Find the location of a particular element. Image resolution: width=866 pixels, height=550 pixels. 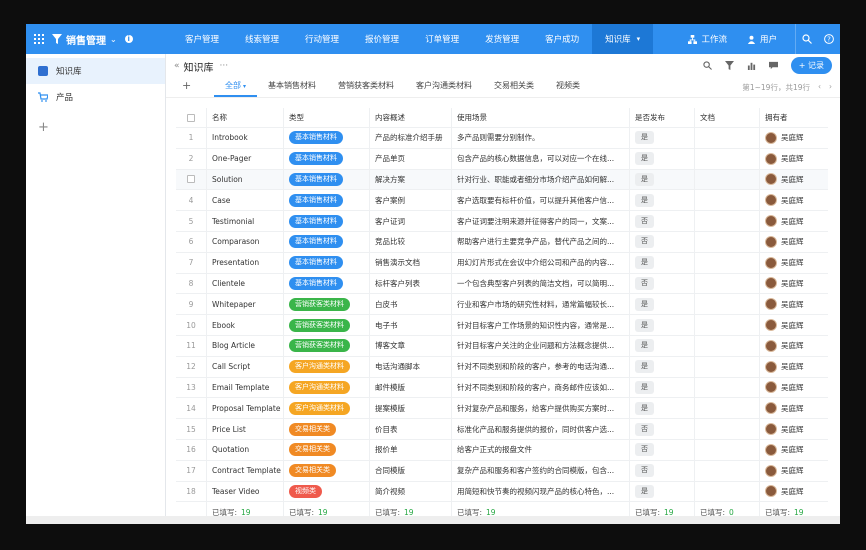

name-cell: Whitepaper is located at coordinates (245, 304).